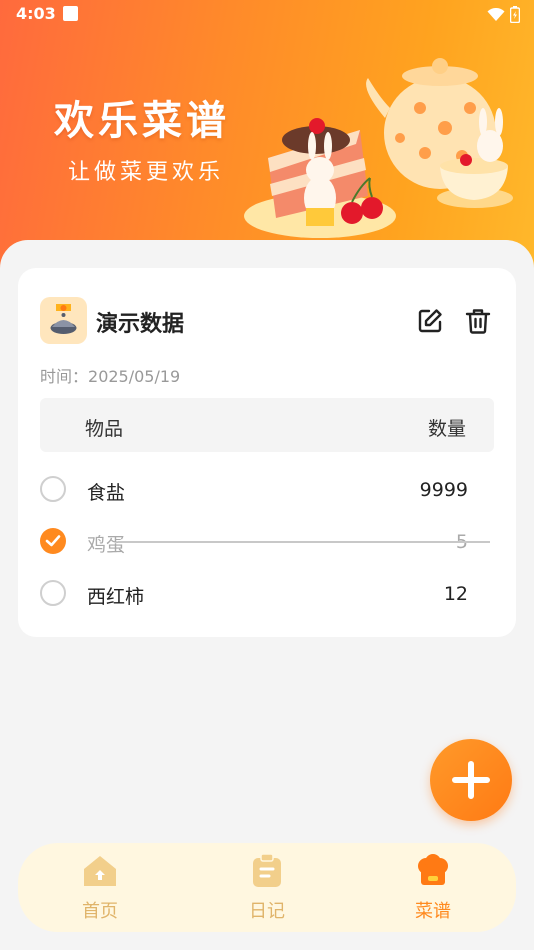 The image size is (534, 950). Describe the element at coordinates (378, 148) in the screenshot. I see `dessert-illustration` at that location.